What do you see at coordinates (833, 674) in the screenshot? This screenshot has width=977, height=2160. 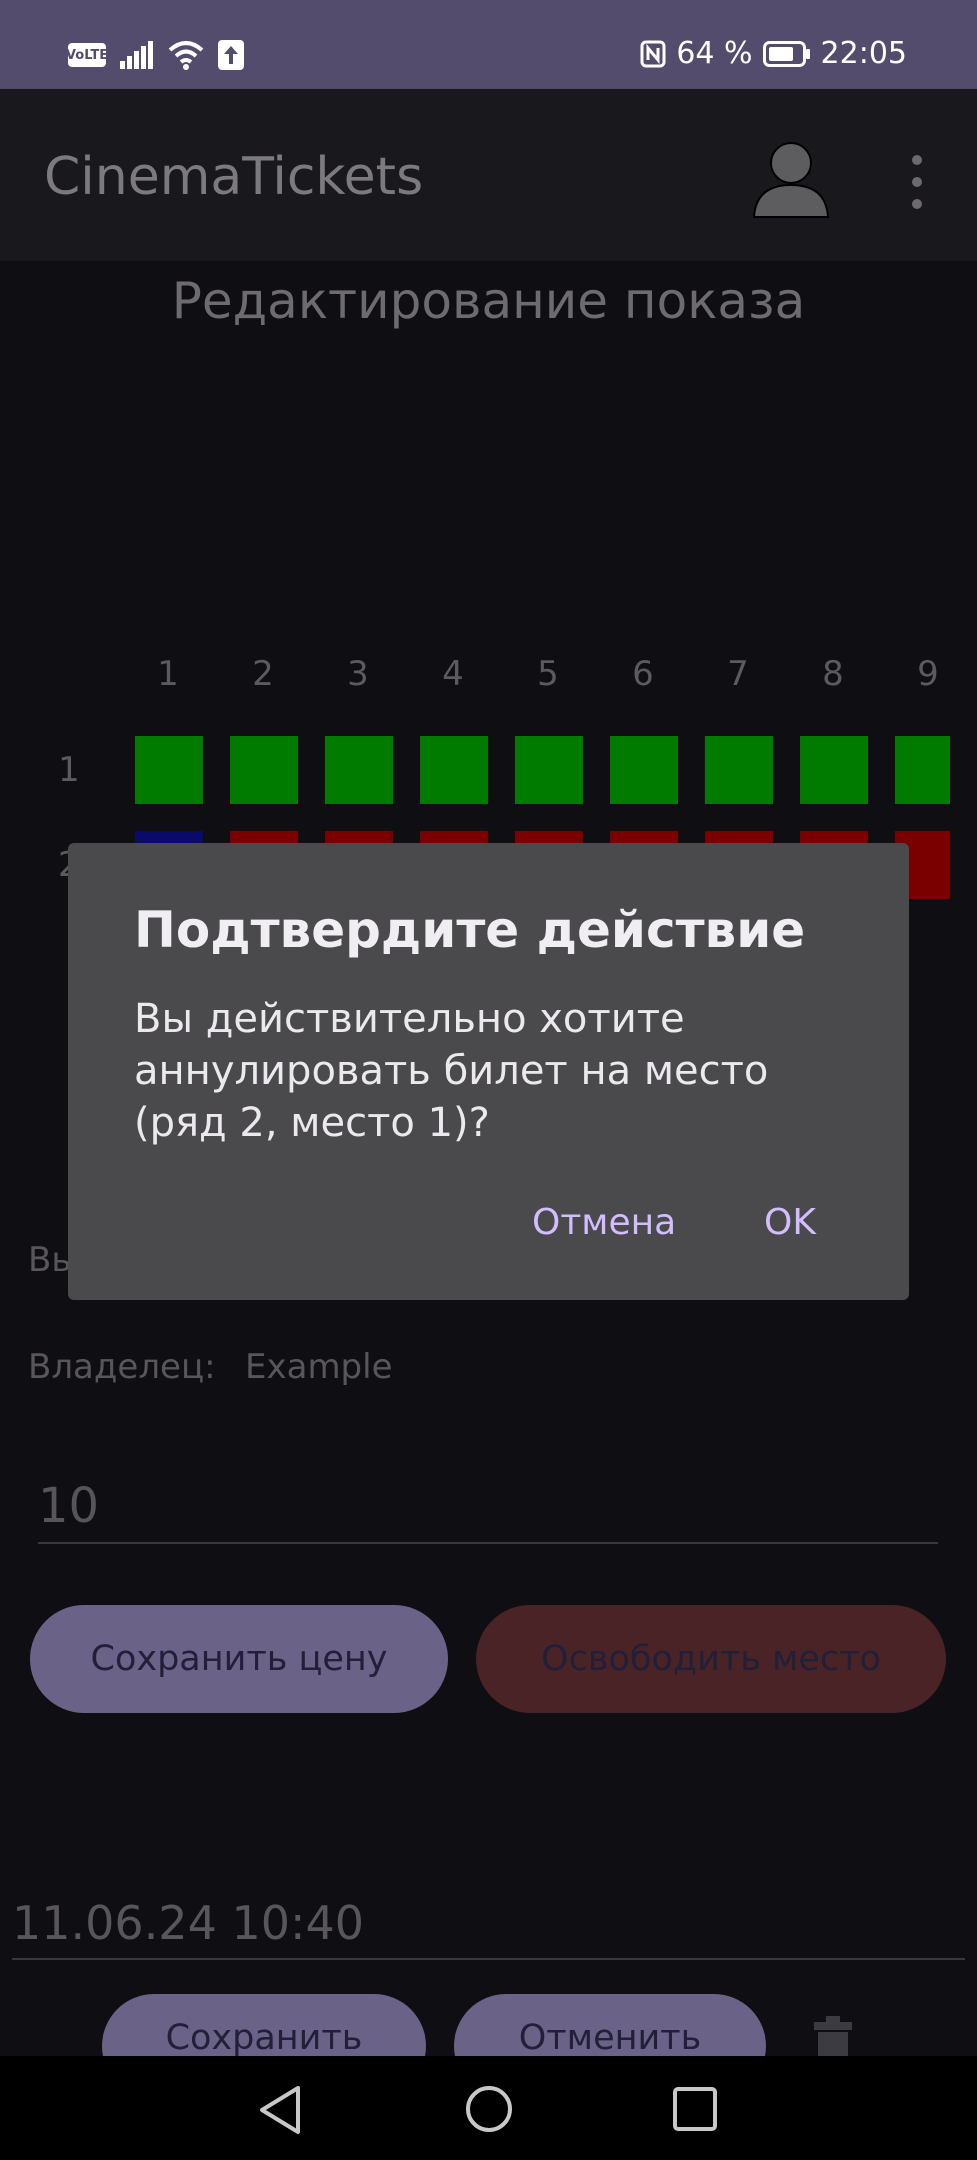 I see `column-number: 8` at bounding box center [833, 674].